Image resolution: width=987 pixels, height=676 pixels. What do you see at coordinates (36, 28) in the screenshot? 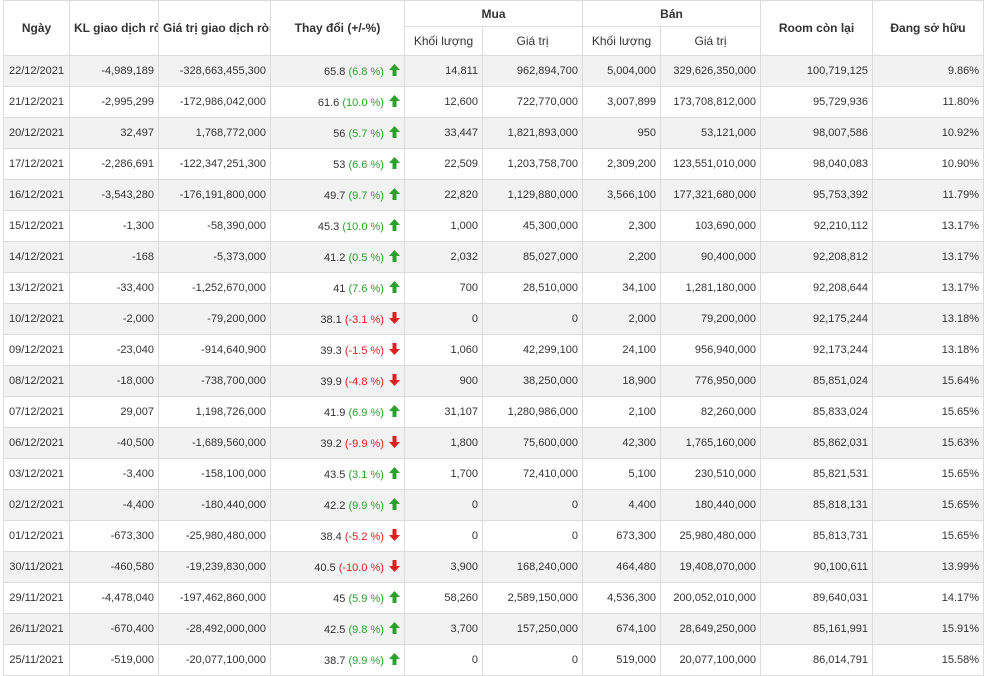
I see `header-date: Ngày` at bounding box center [36, 28].